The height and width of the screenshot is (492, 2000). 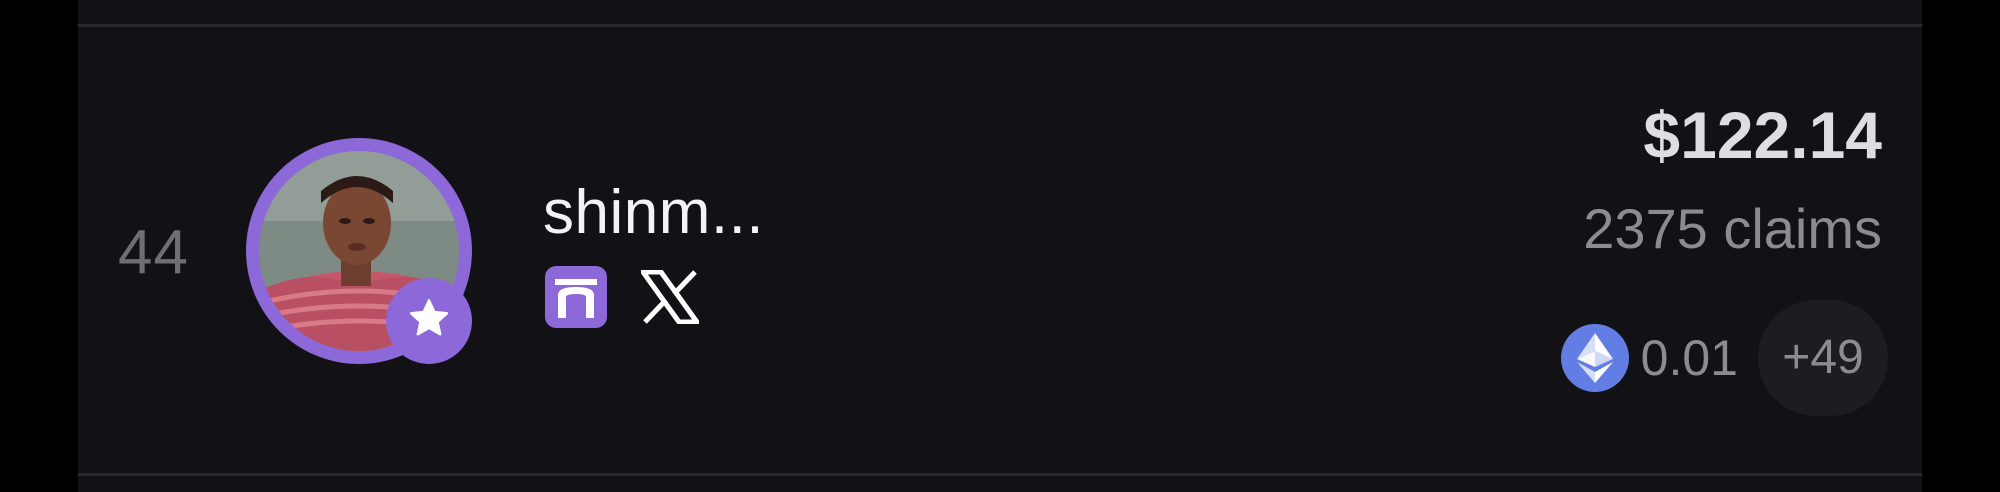 I want to click on ethereum-icon, so click(x=1594, y=358).